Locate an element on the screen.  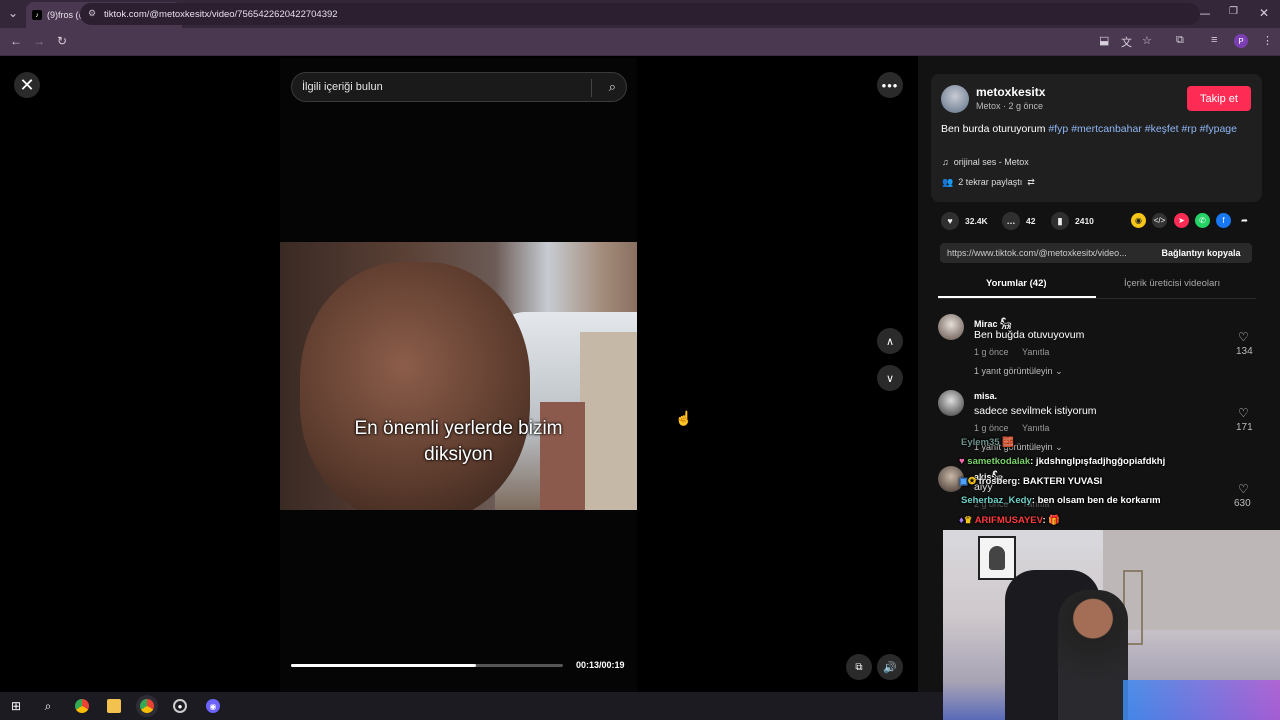
send-icon: ➤ is located at coordinates (1181, 220).